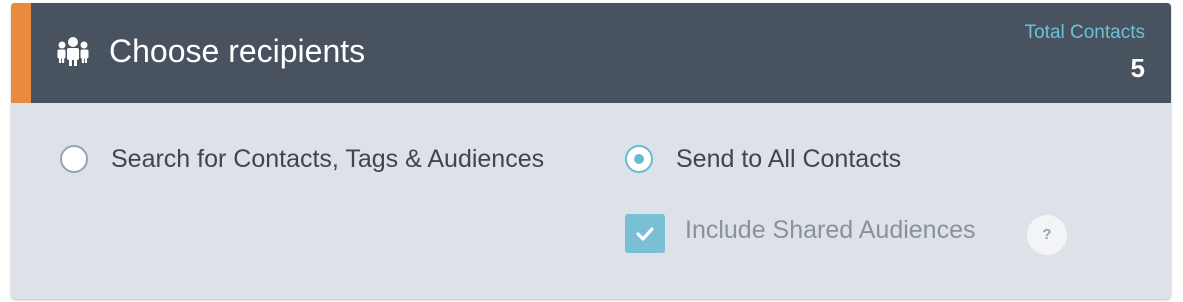 This screenshot has height=302, width=1183. What do you see at coordinates (1137, 68) in the screenshot?
I see `total-contacts-count: 5` at bounding box center [1137, 68].